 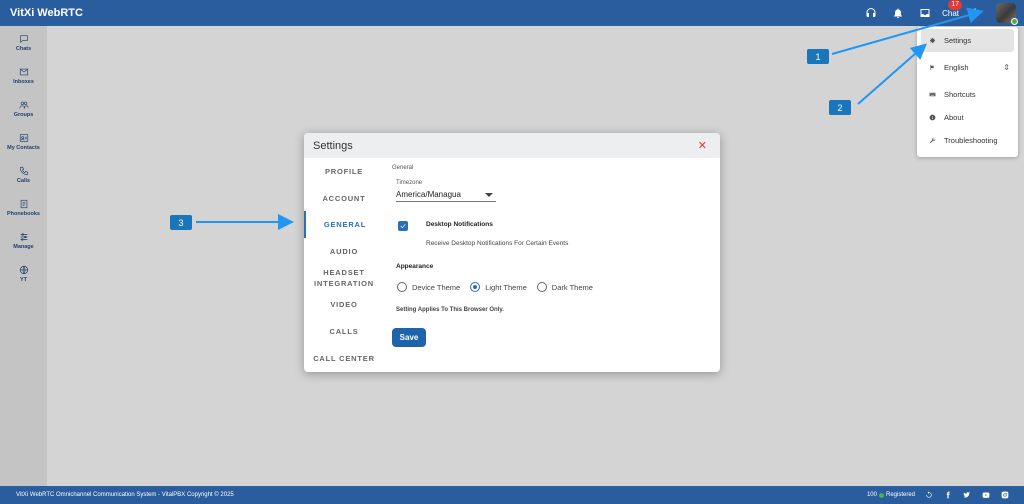 I want to click on sidebar-item-chats: Chats, so click(x=23, y=42).